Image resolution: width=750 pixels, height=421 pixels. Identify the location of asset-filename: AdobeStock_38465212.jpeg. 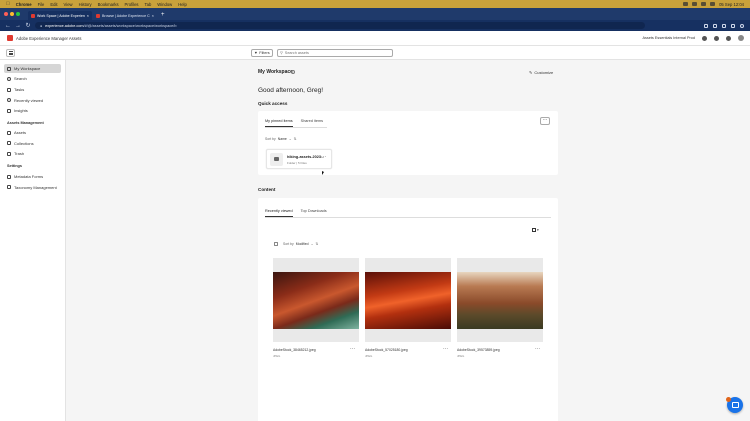
(294, 350).